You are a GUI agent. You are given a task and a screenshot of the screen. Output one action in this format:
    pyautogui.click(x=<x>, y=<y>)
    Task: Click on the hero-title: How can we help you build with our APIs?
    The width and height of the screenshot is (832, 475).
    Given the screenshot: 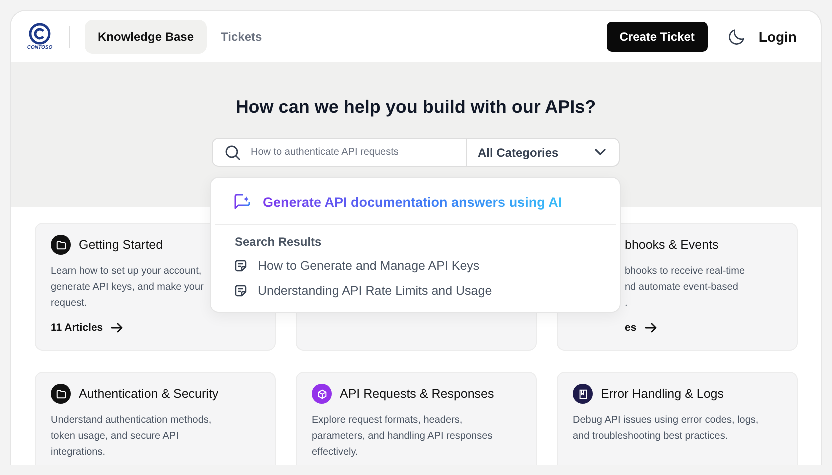 What is the action you would take?
    pyautogui.click(x=416, y=107)
    